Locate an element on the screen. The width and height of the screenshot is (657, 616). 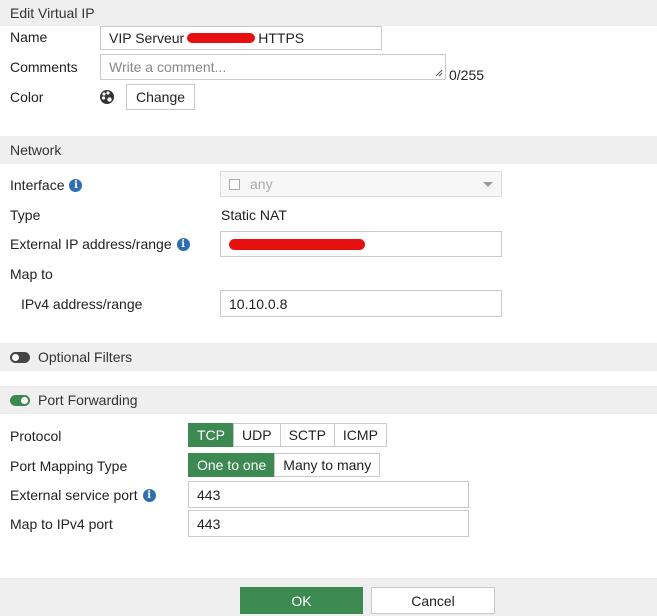
map-ipv4-port-field: 443 is located at coordinates (328, 523).